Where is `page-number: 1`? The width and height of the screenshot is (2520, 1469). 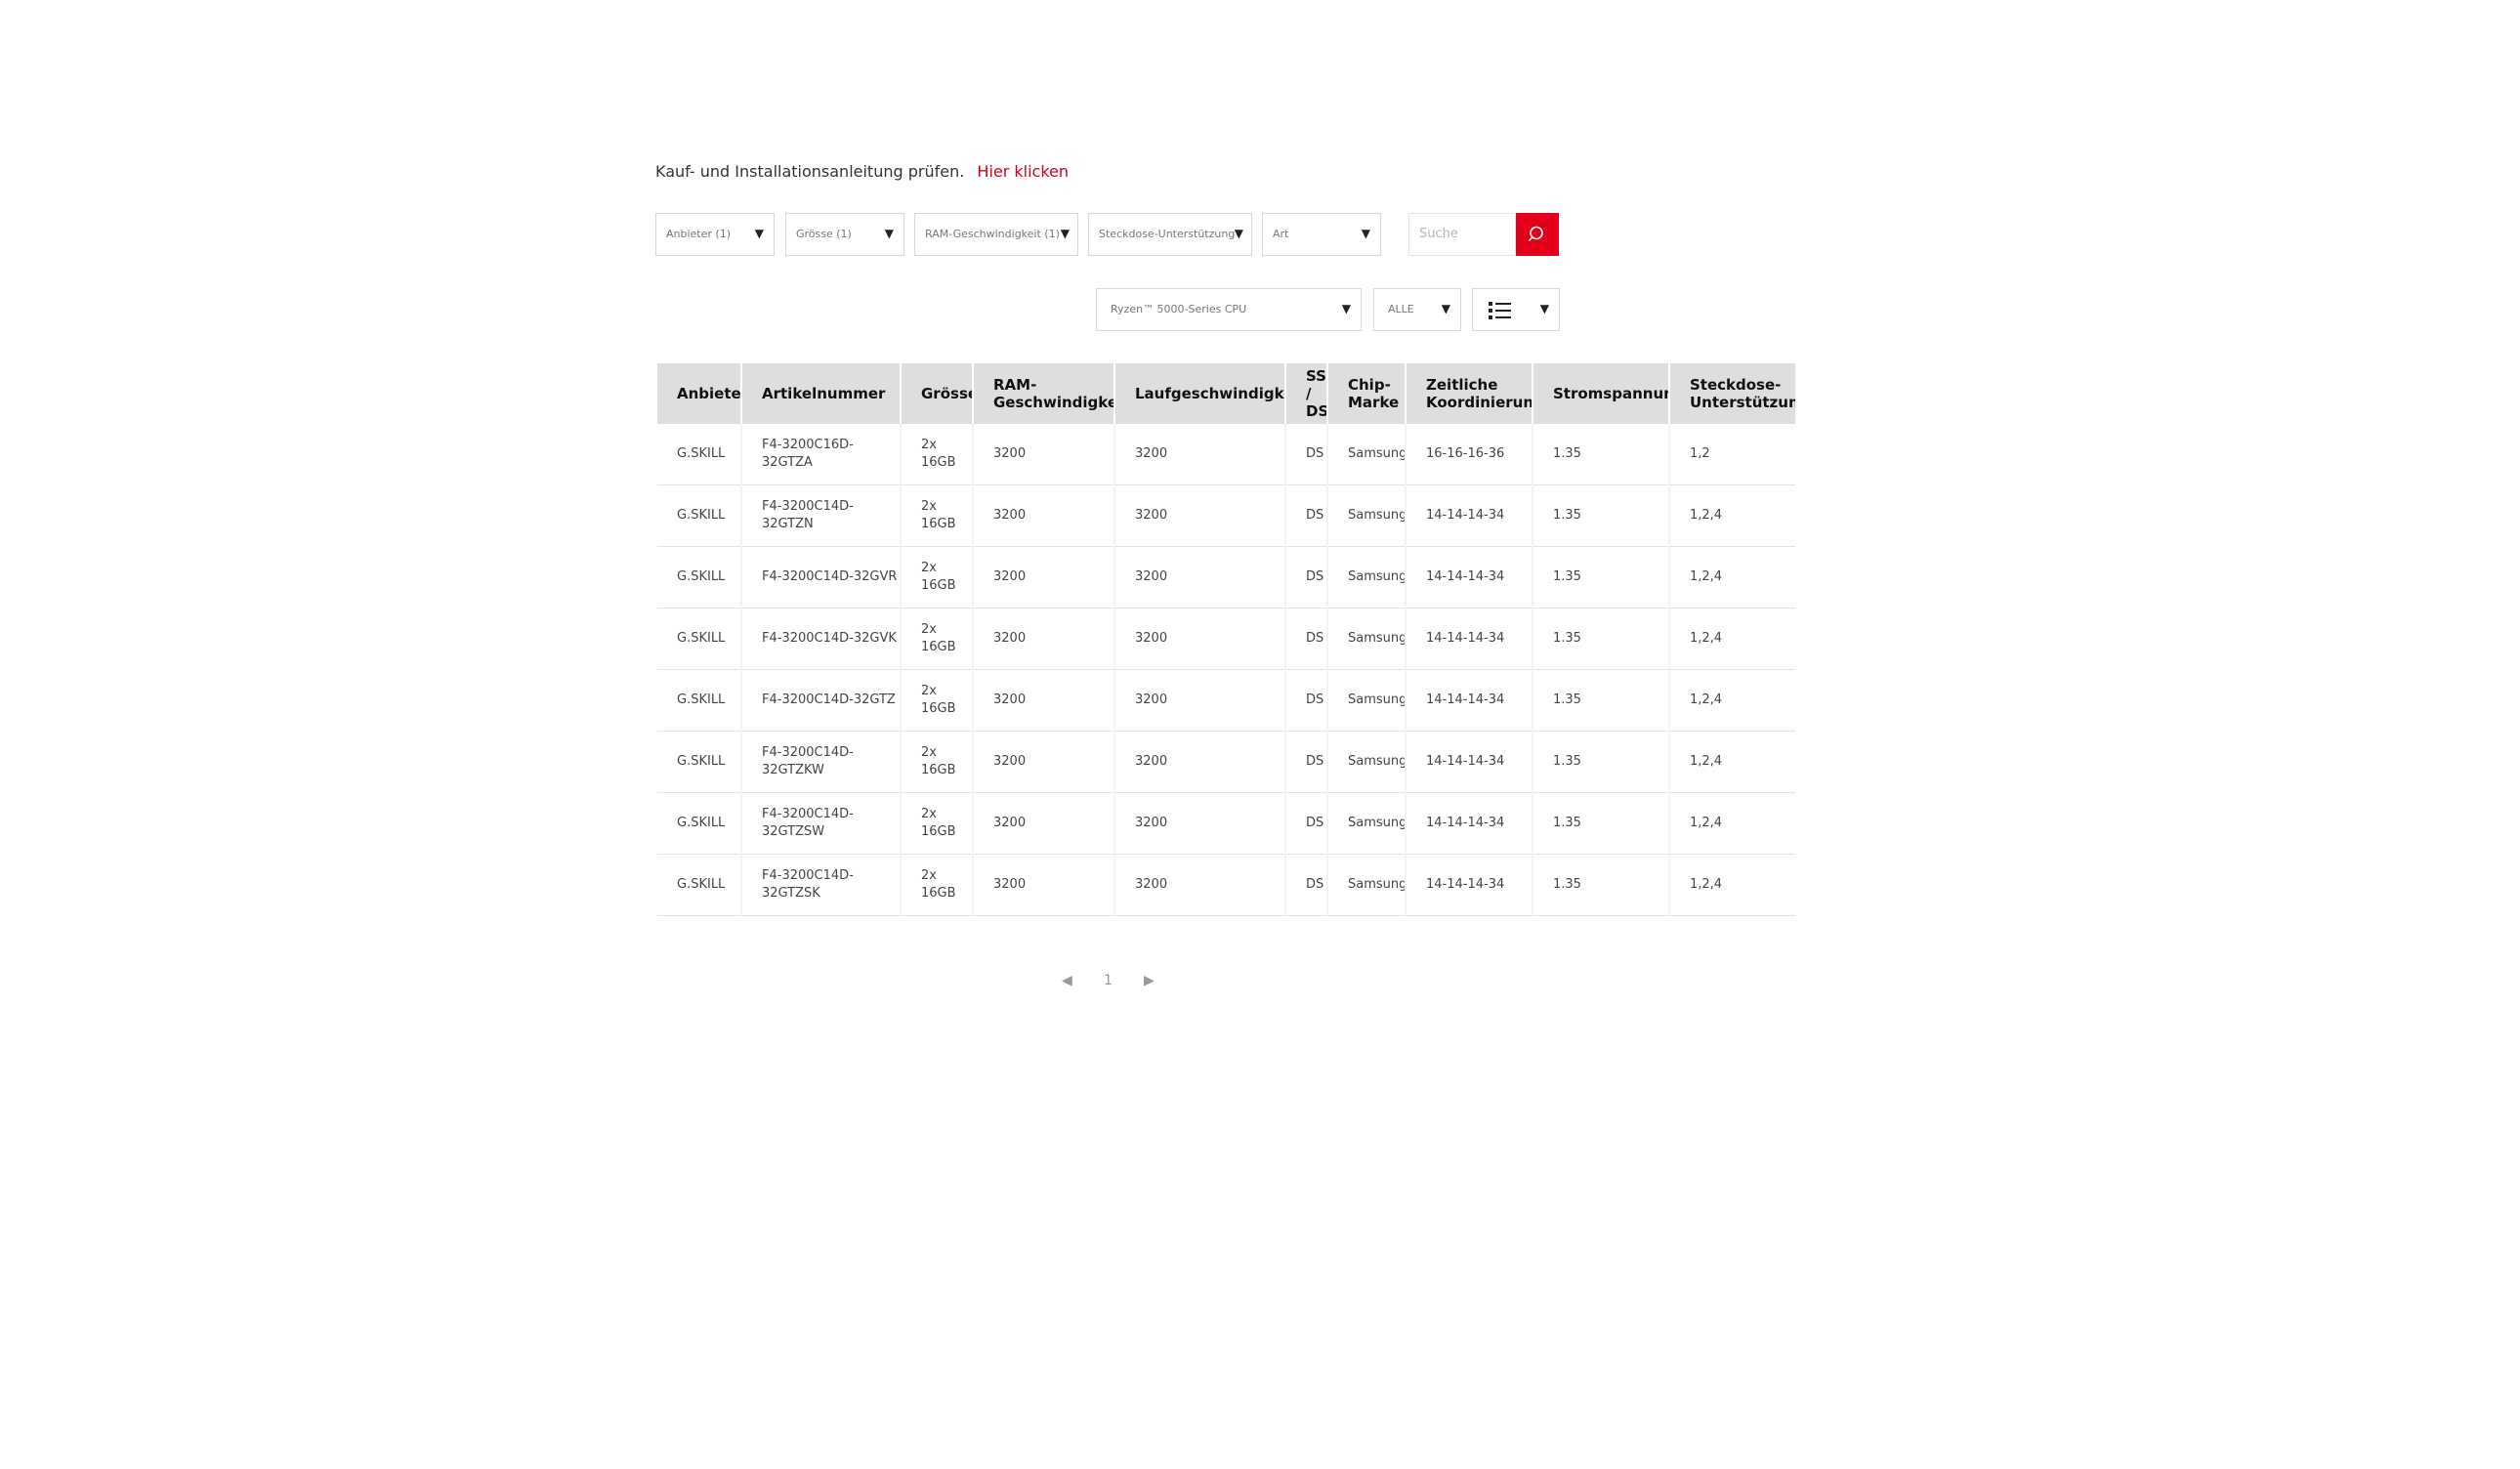 page-number: 1 is located at coordinates (1108, 981).